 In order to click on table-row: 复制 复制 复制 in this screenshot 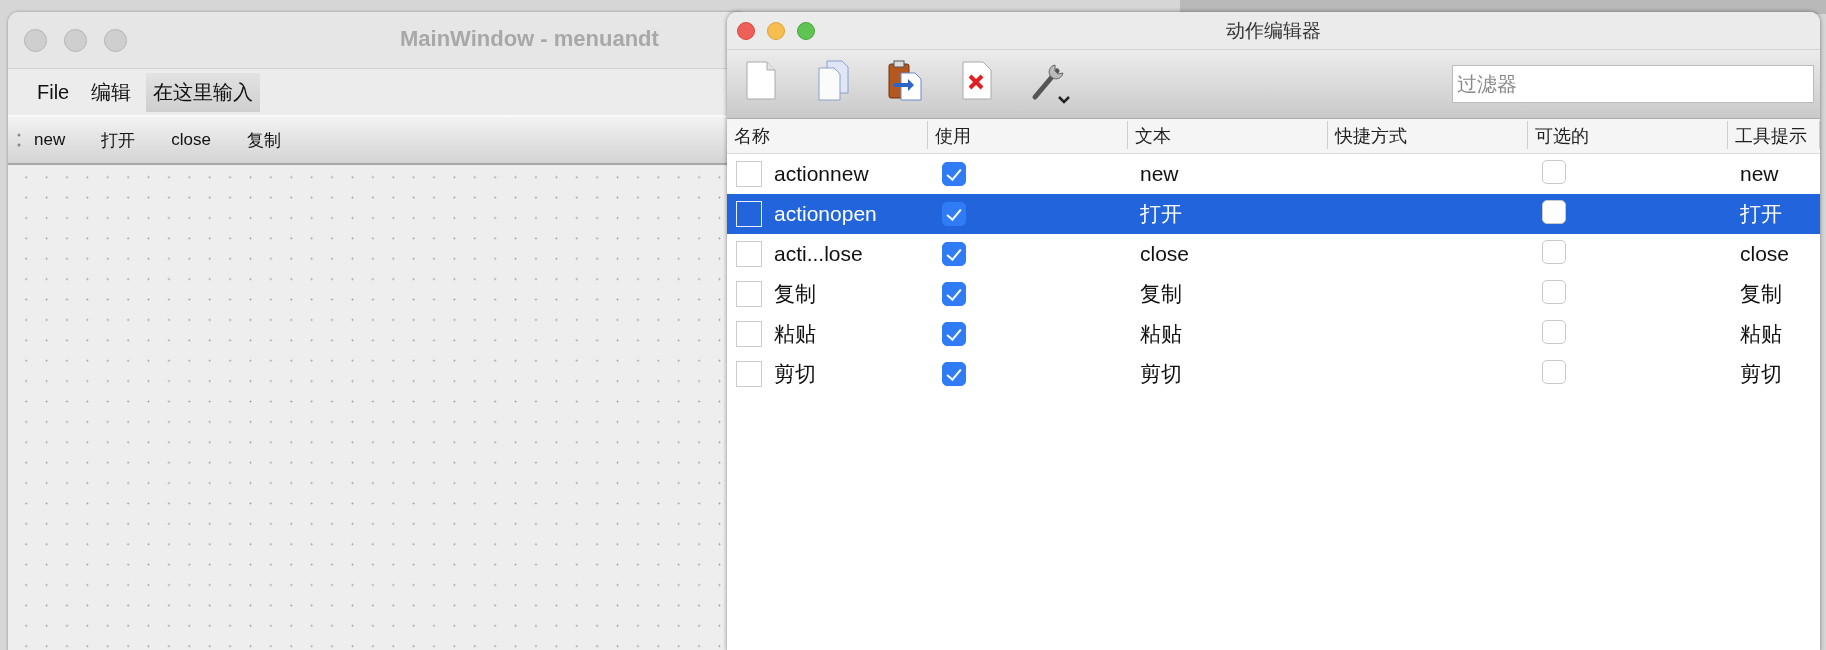, I will do `click(1273, 294)`.